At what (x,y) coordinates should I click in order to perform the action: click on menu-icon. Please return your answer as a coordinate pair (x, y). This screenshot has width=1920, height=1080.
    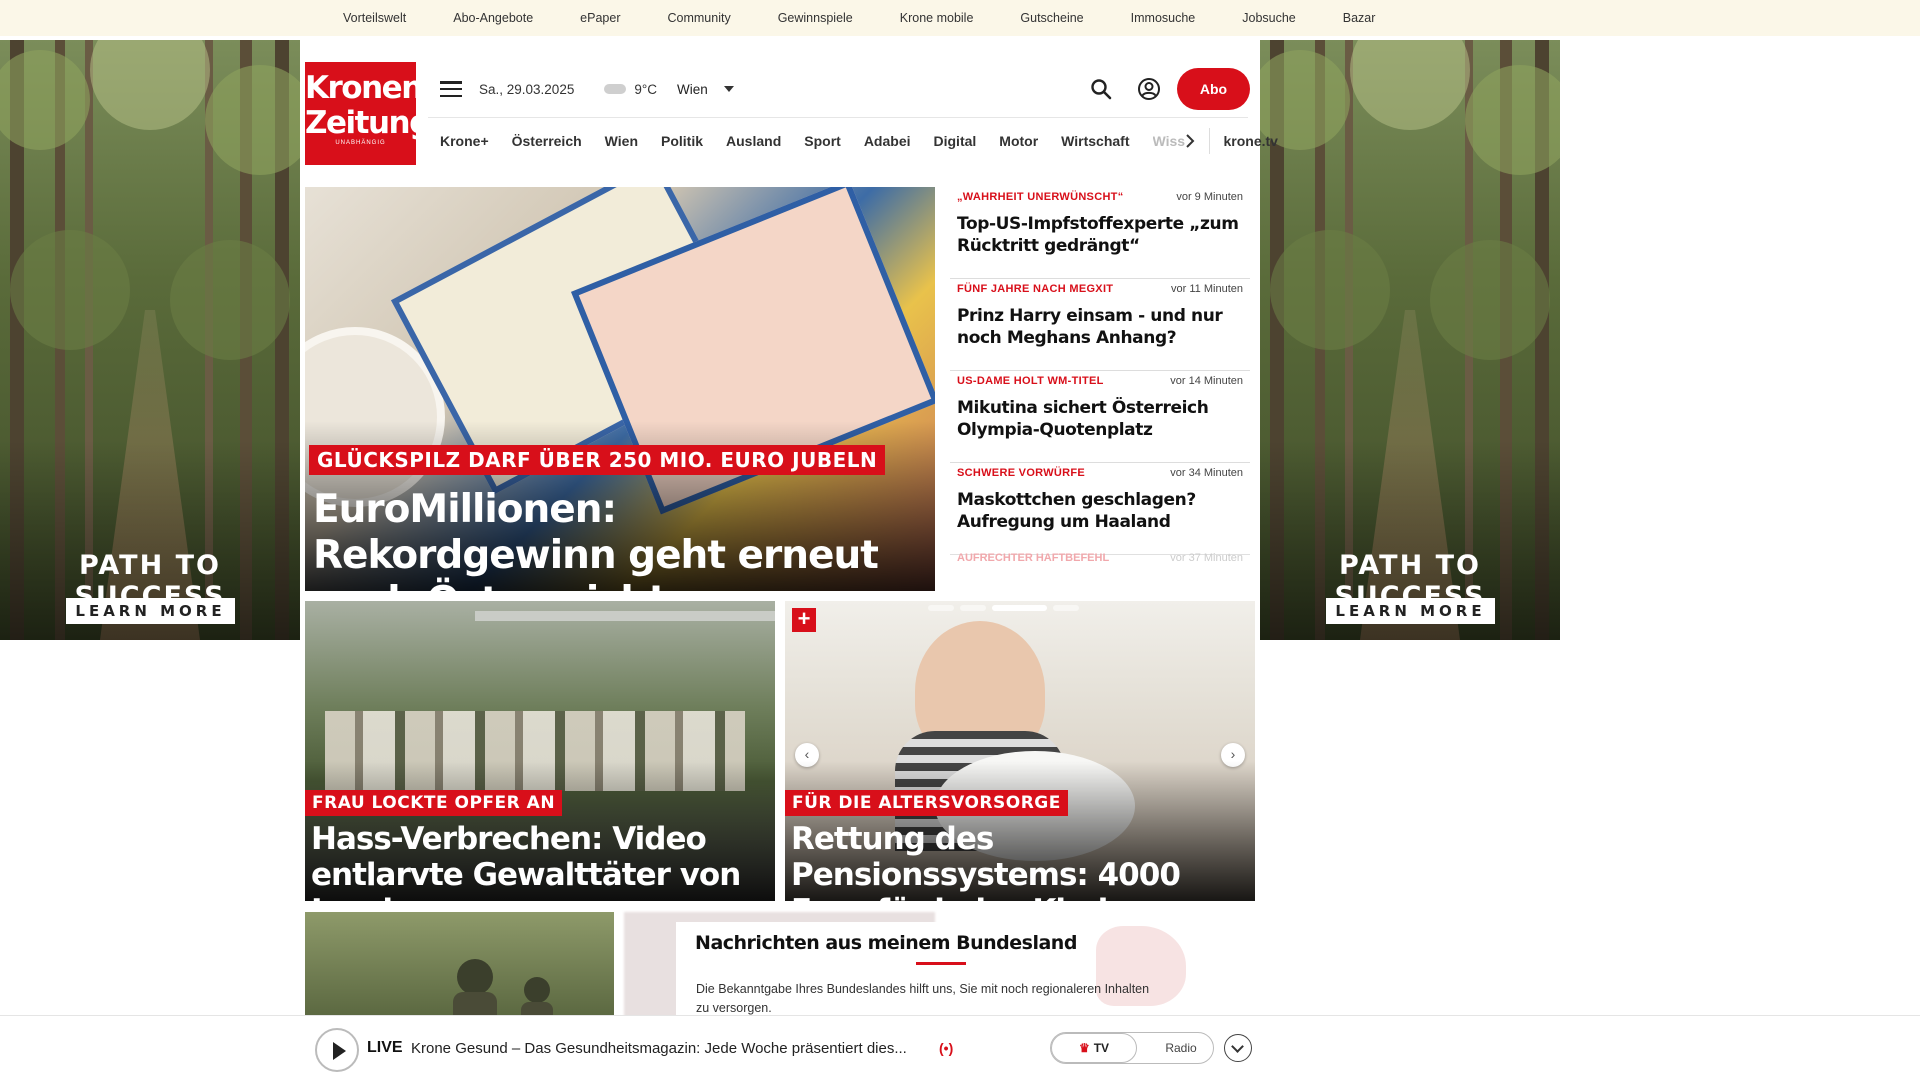
    Looking at the image, I should click on (451, 89).